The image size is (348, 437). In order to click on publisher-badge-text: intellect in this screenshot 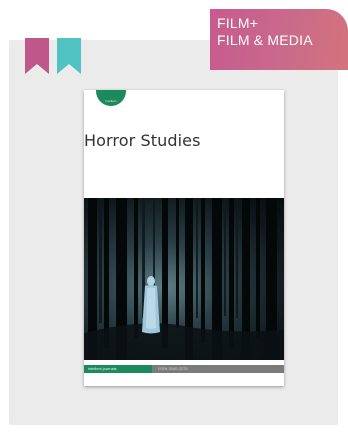, I will do `click(111, 101)`.